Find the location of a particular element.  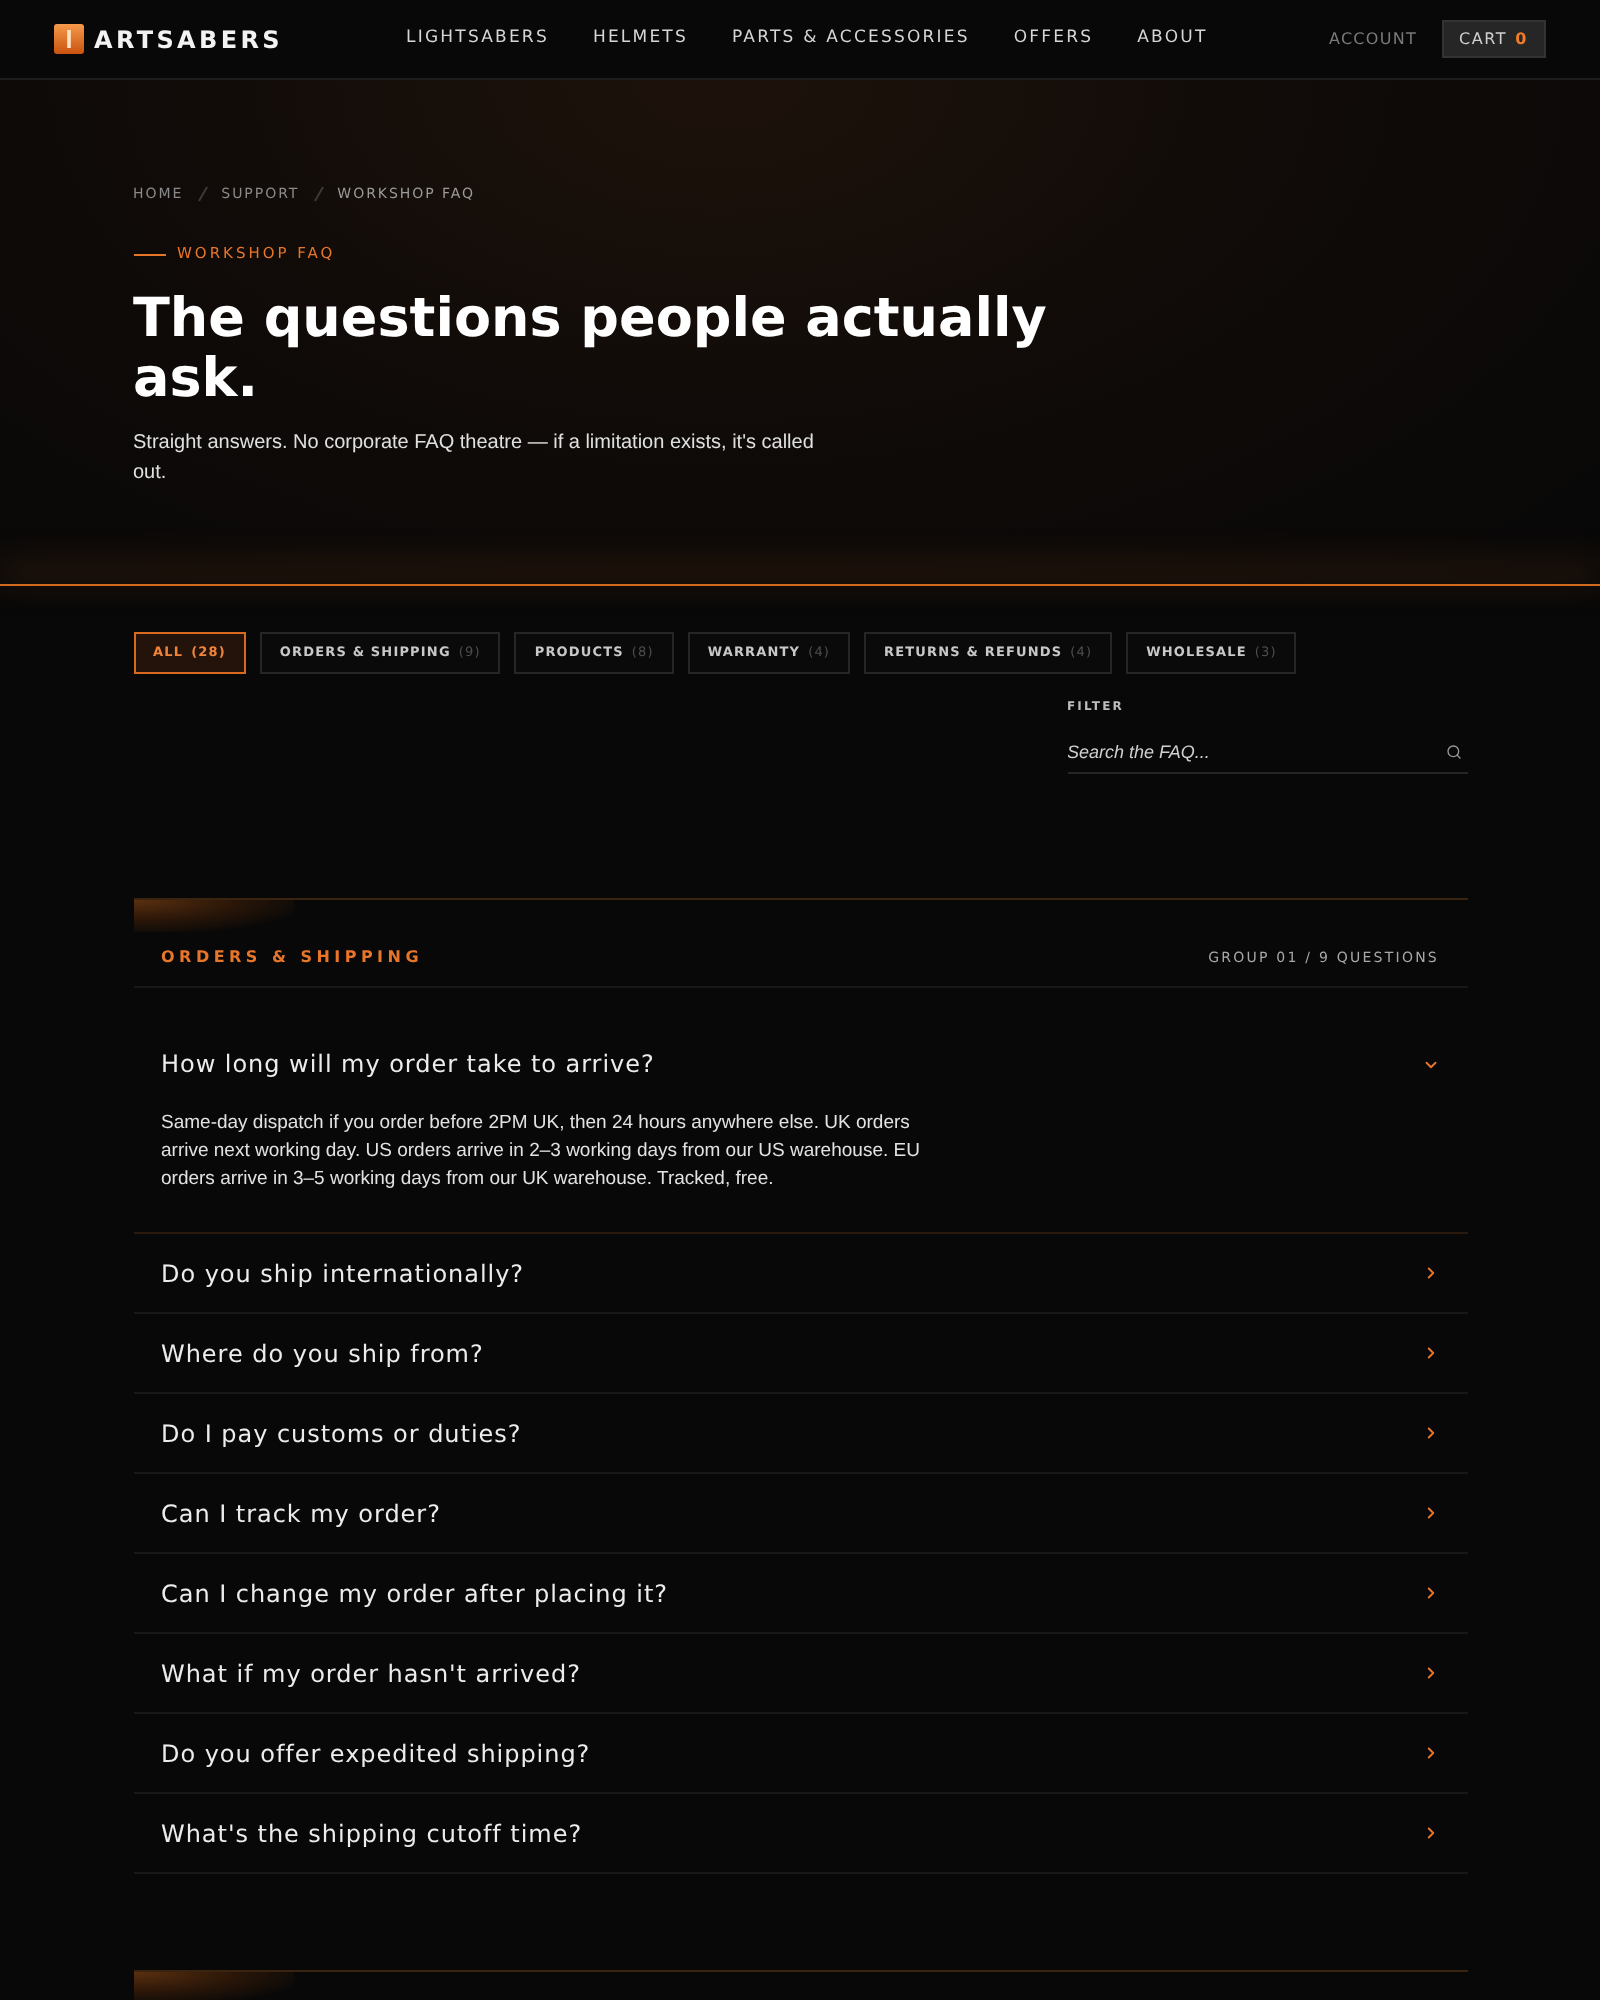

nav-link: PARTS & ACCESSORIES is located at coordinates (850, 39).